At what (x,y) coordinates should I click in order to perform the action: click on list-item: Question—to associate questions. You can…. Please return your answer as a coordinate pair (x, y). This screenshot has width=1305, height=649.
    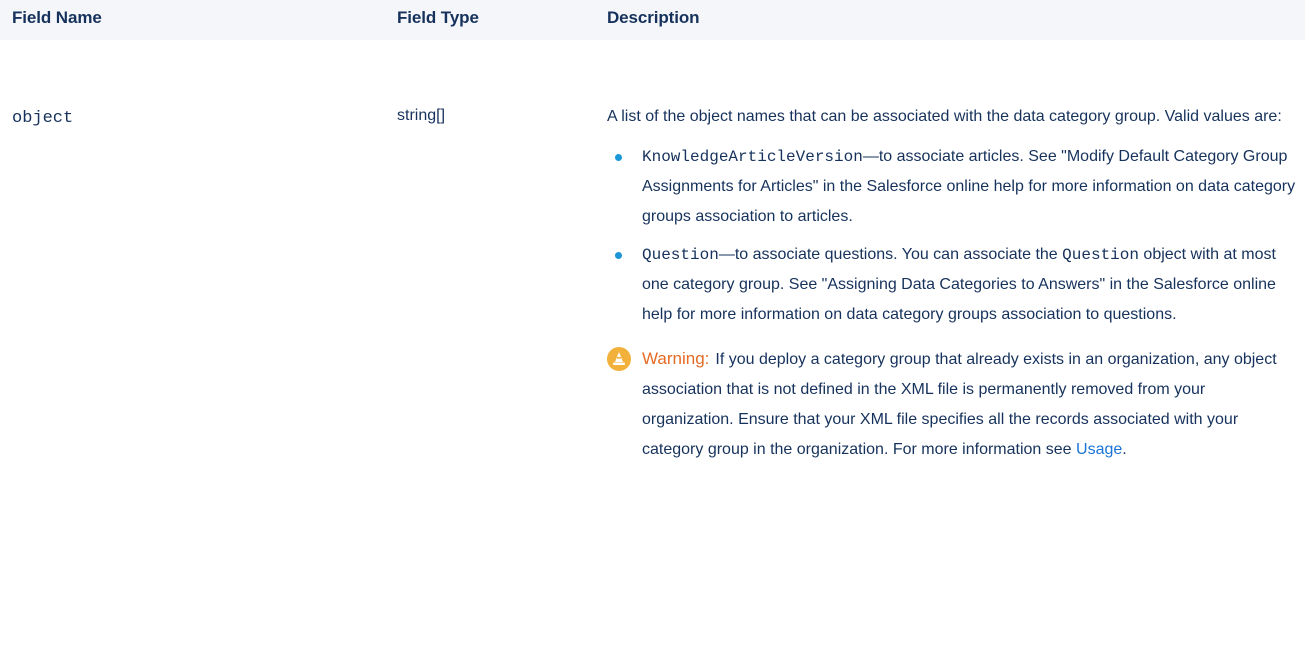
    Looking at the image, I should click on (956, 285).